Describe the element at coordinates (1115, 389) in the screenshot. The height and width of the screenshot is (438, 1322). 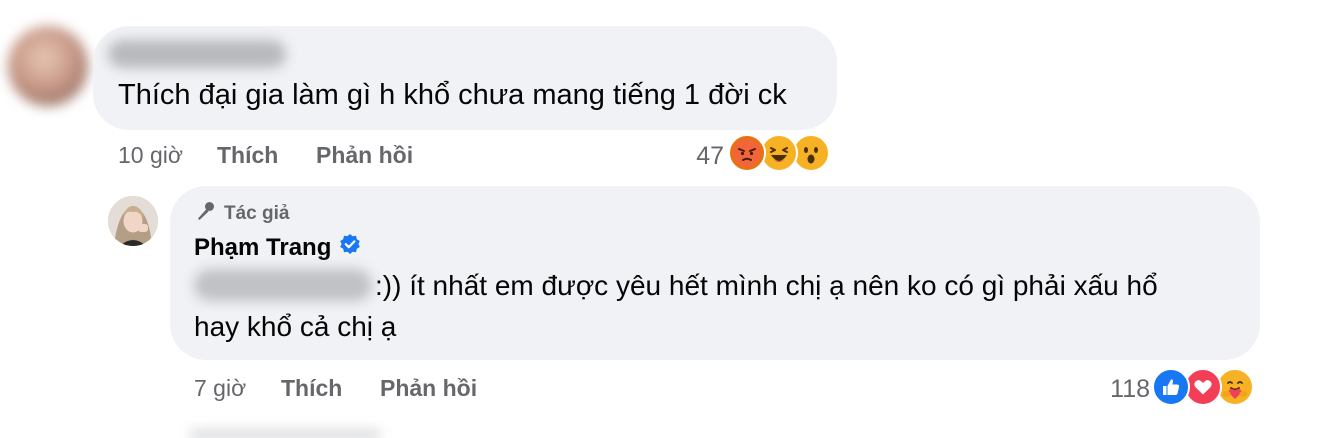
I see `reply-reaction-count: 118` at that location.